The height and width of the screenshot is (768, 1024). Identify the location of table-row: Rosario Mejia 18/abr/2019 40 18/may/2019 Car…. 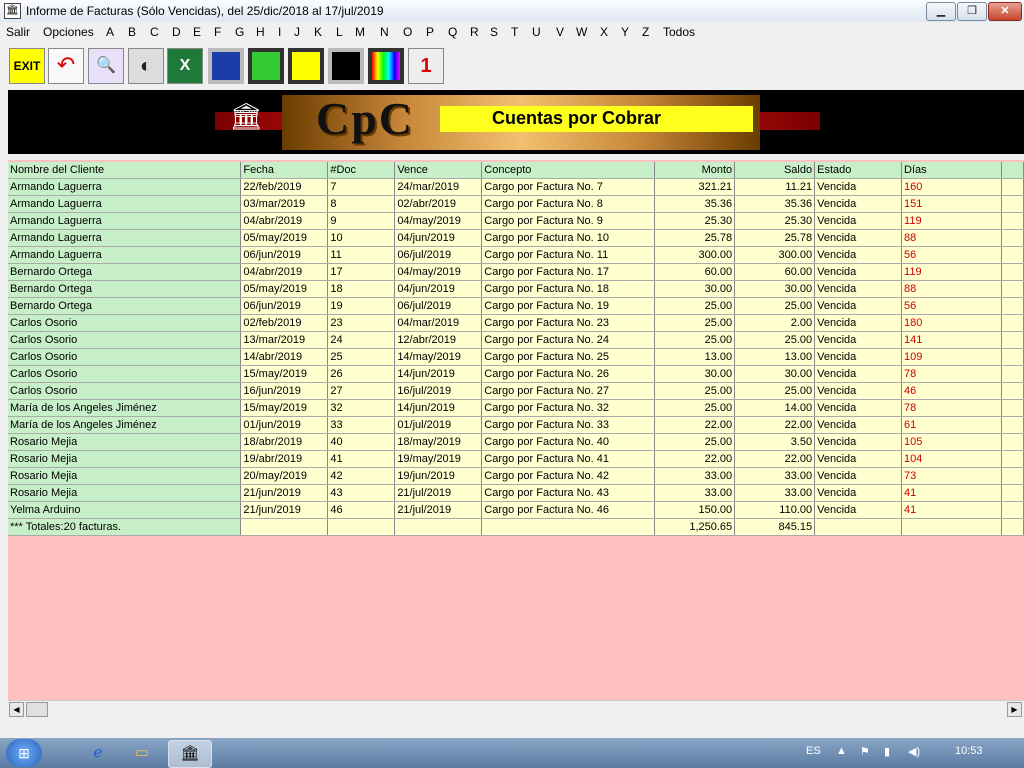
(516, 442).